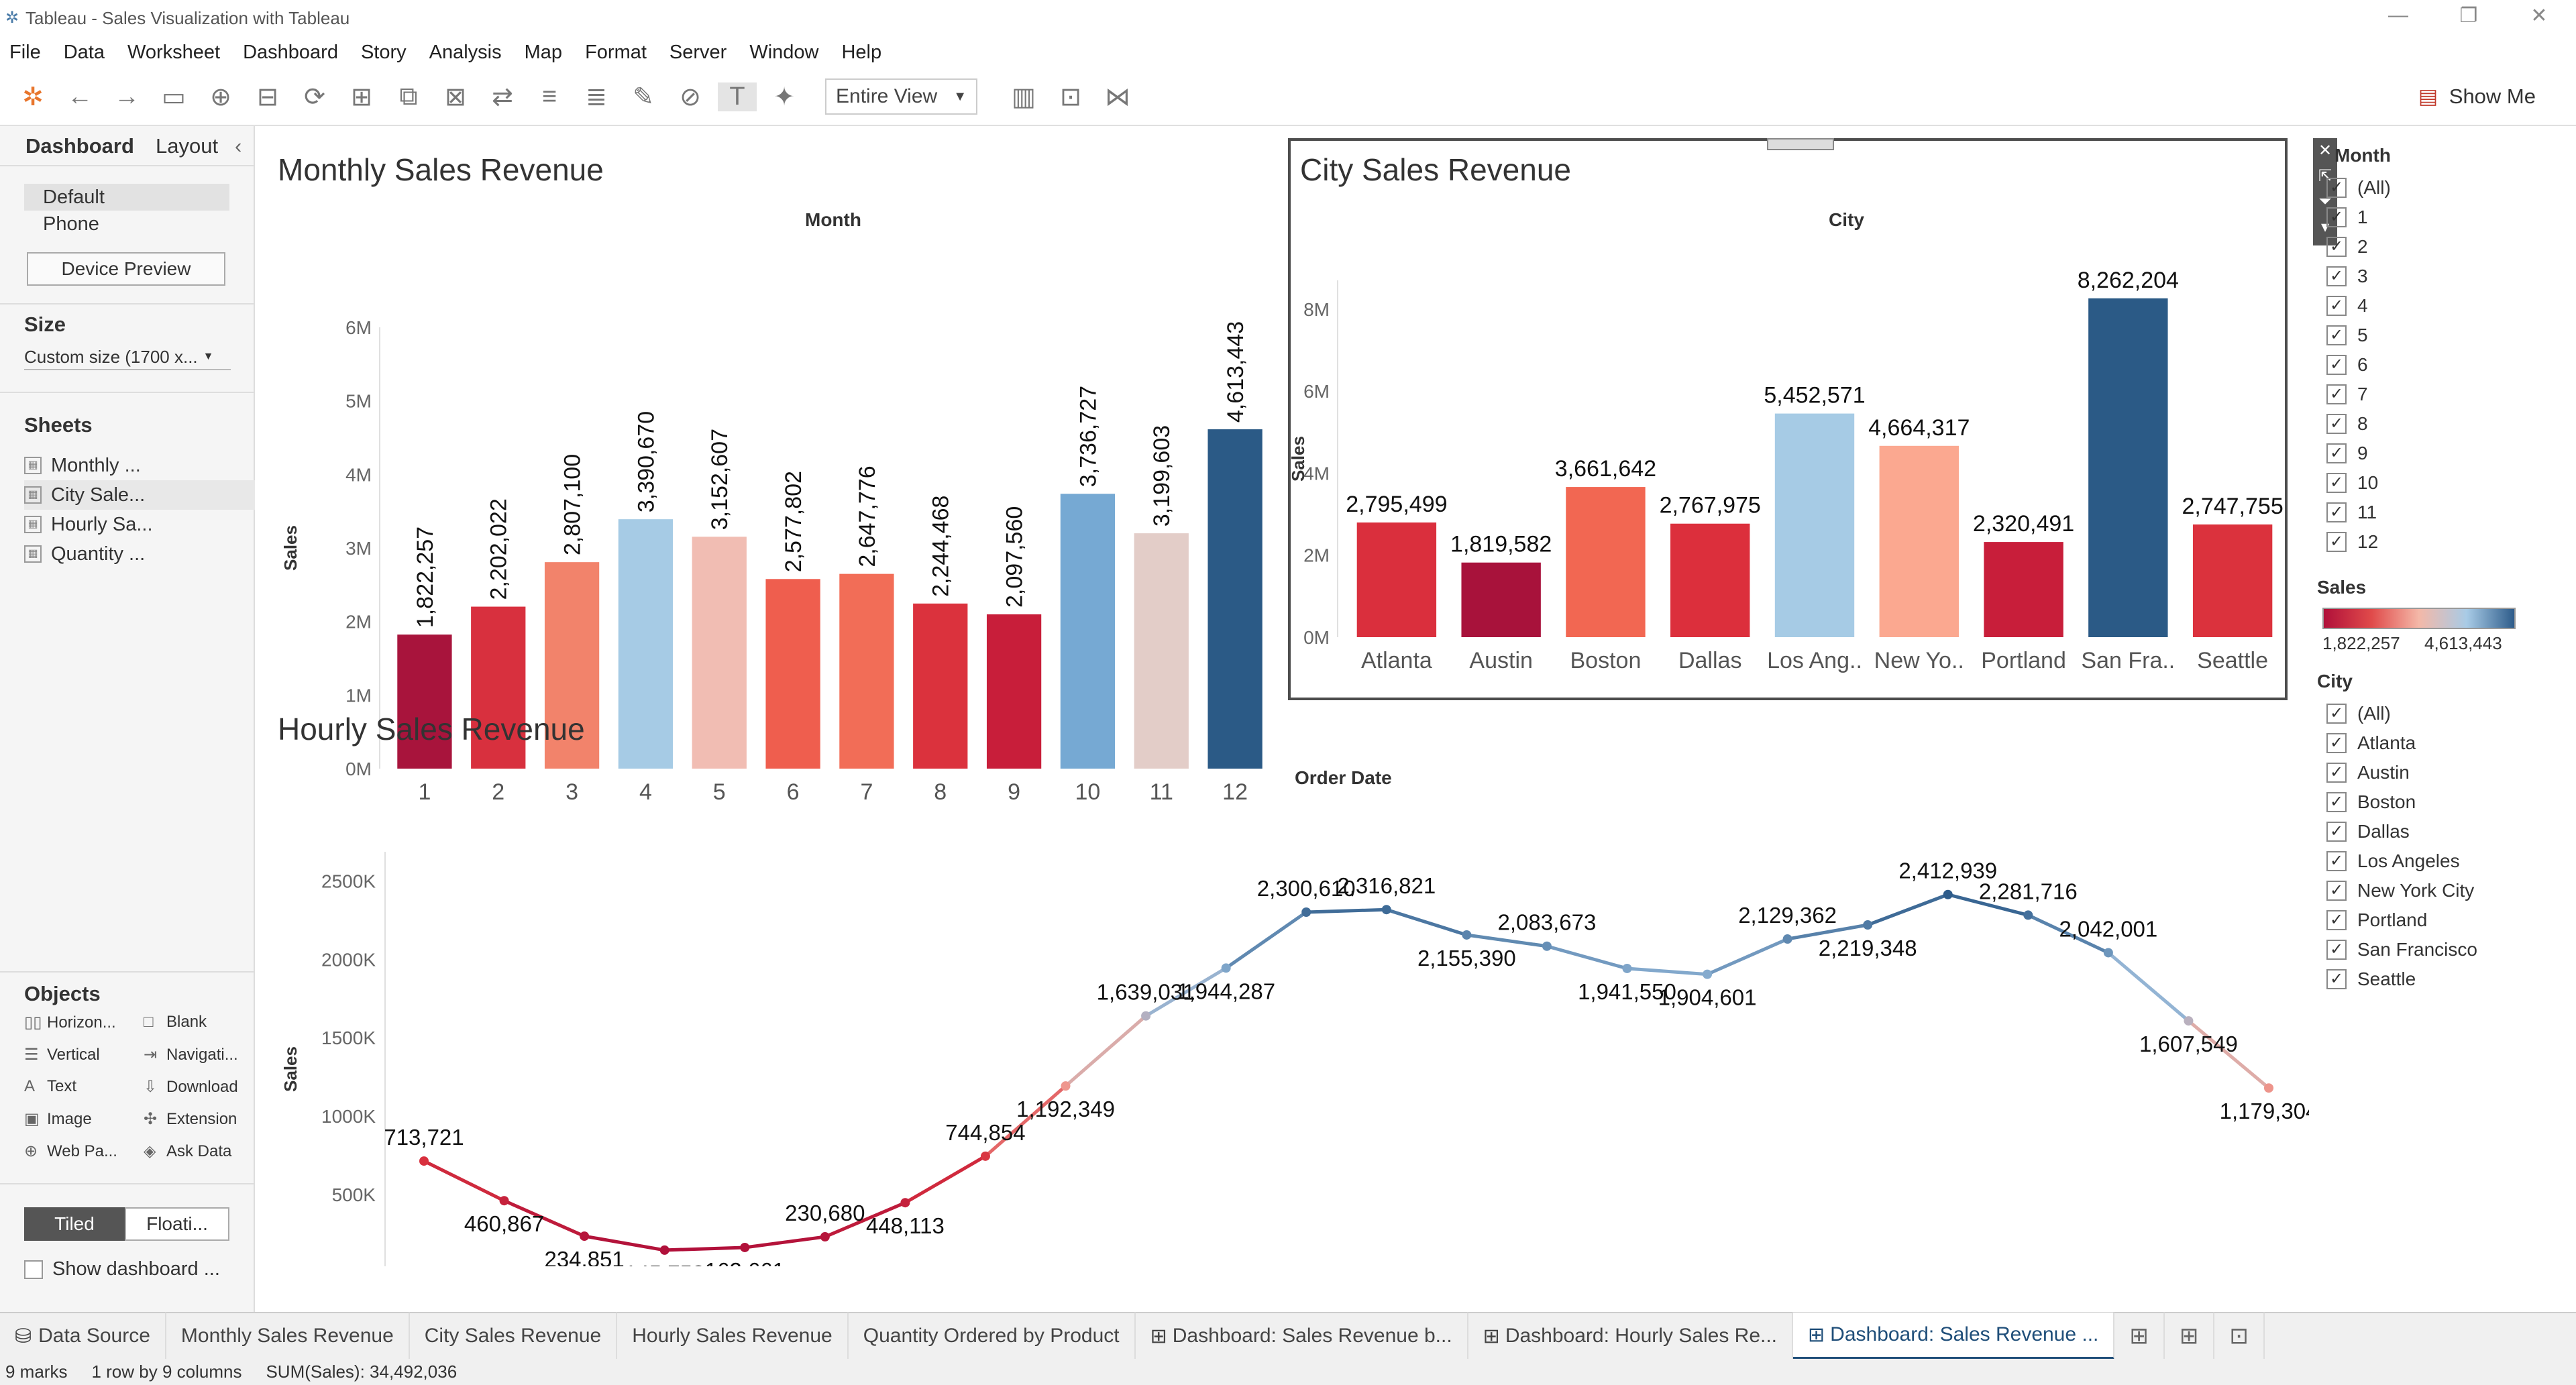  What do you see at coordinates (2139, 1337) in the screenshot?
I see `new-worksheet-tab-icon: ⊞` at bounding box center [2139, 1337].